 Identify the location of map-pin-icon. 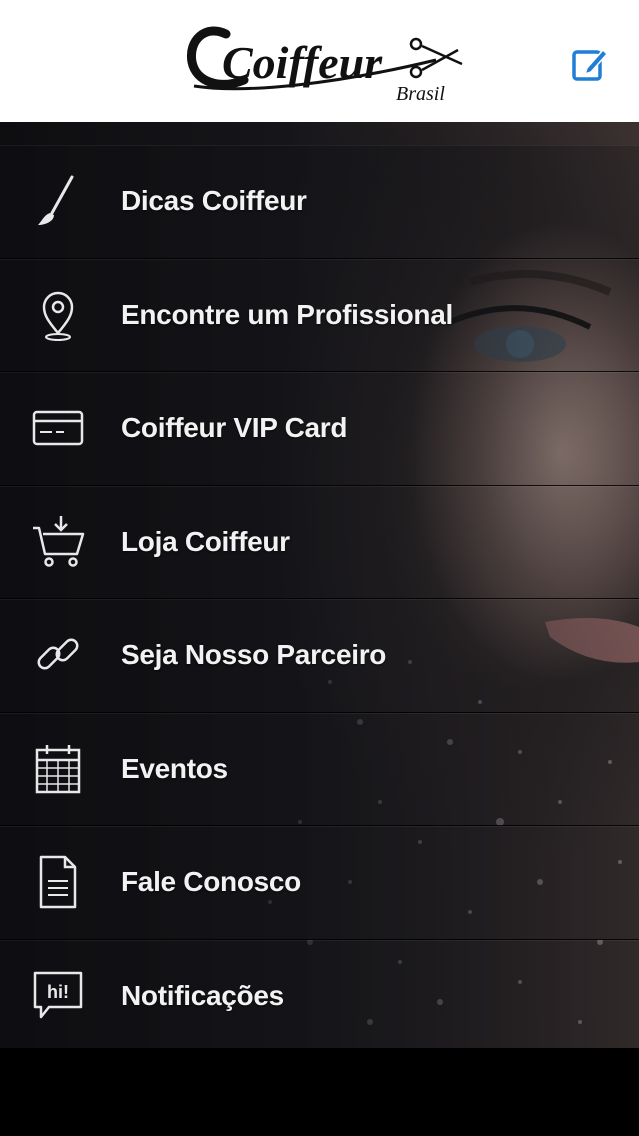
(58, 315).